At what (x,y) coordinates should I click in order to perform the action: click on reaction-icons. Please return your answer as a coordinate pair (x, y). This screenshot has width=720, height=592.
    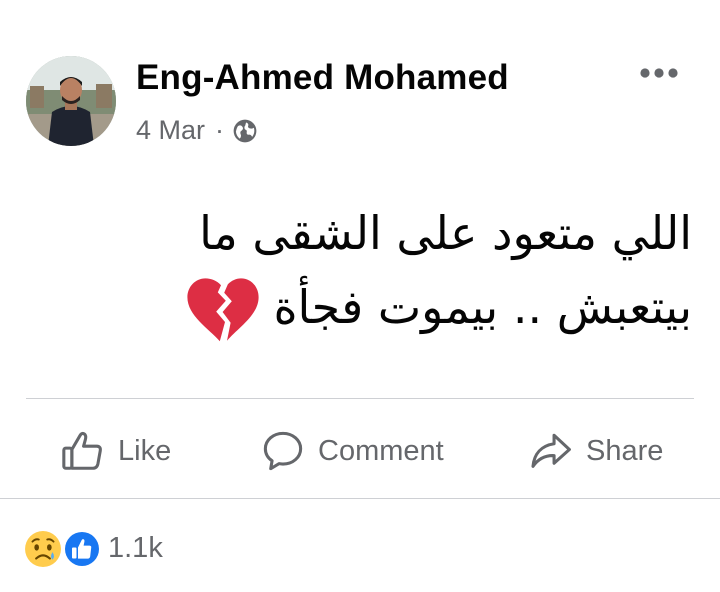
    Looking at the image, I should click on (63, 548).